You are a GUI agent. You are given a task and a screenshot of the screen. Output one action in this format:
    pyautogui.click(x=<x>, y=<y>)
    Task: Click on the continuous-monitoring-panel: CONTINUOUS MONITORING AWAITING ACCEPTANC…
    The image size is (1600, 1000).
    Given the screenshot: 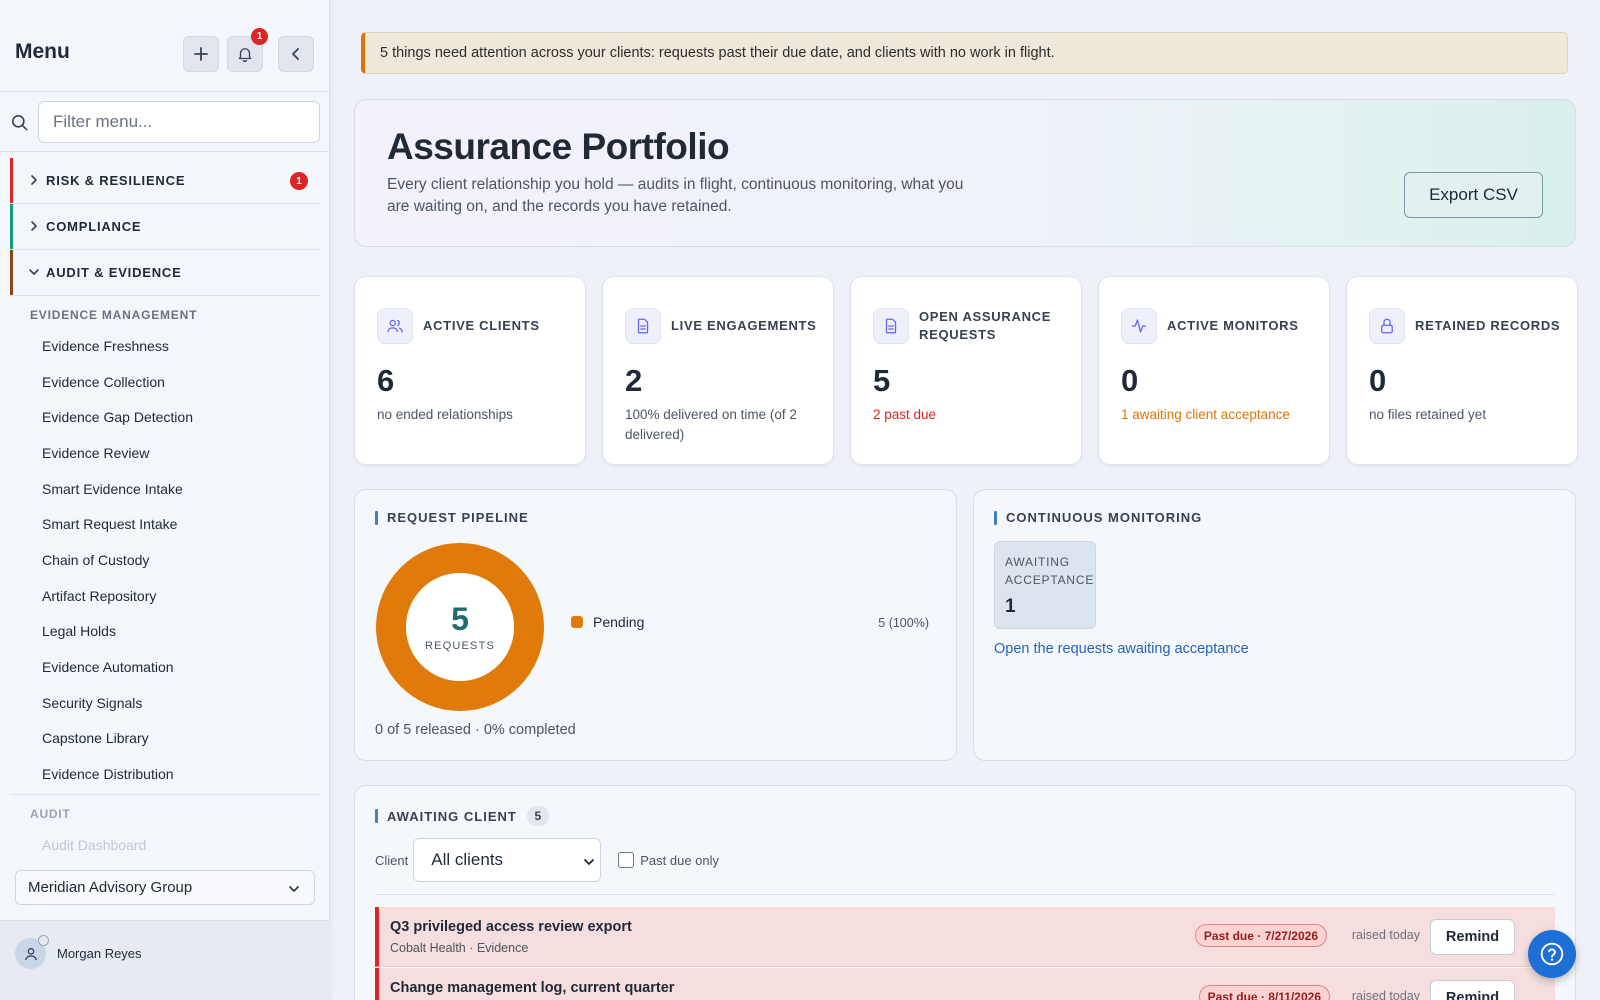 What is the action you would take?
    pyautogui.click(x=1274, y=625)
    